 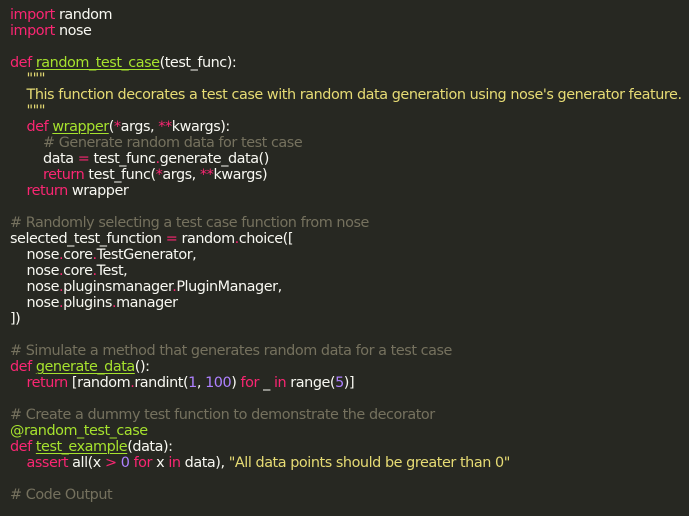 I want to click on code-token: x, so click(x=160, y=463).